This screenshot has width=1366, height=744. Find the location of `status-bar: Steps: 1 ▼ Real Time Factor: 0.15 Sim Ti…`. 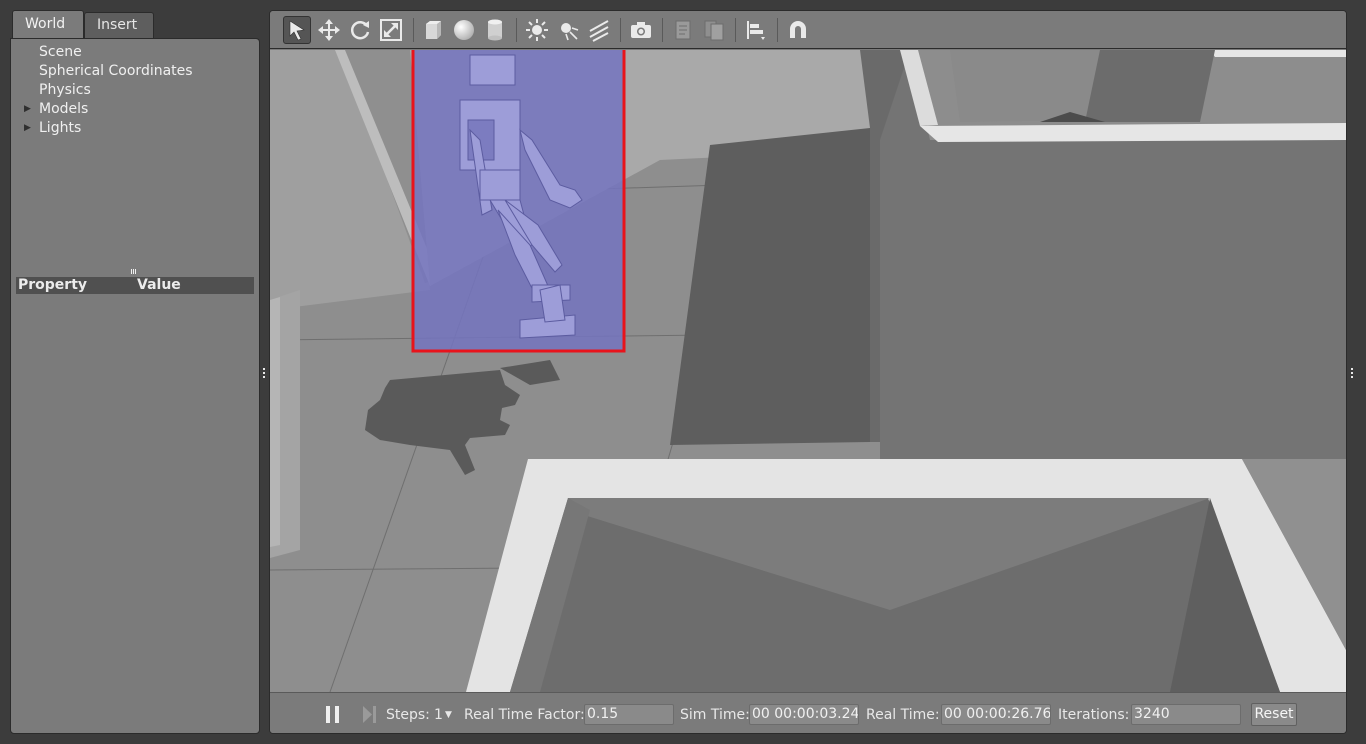

status-bar: Steps: 1 ▼ Real Time Factor: 0.15 Sim Ti… is located at coordinates (808, 712).